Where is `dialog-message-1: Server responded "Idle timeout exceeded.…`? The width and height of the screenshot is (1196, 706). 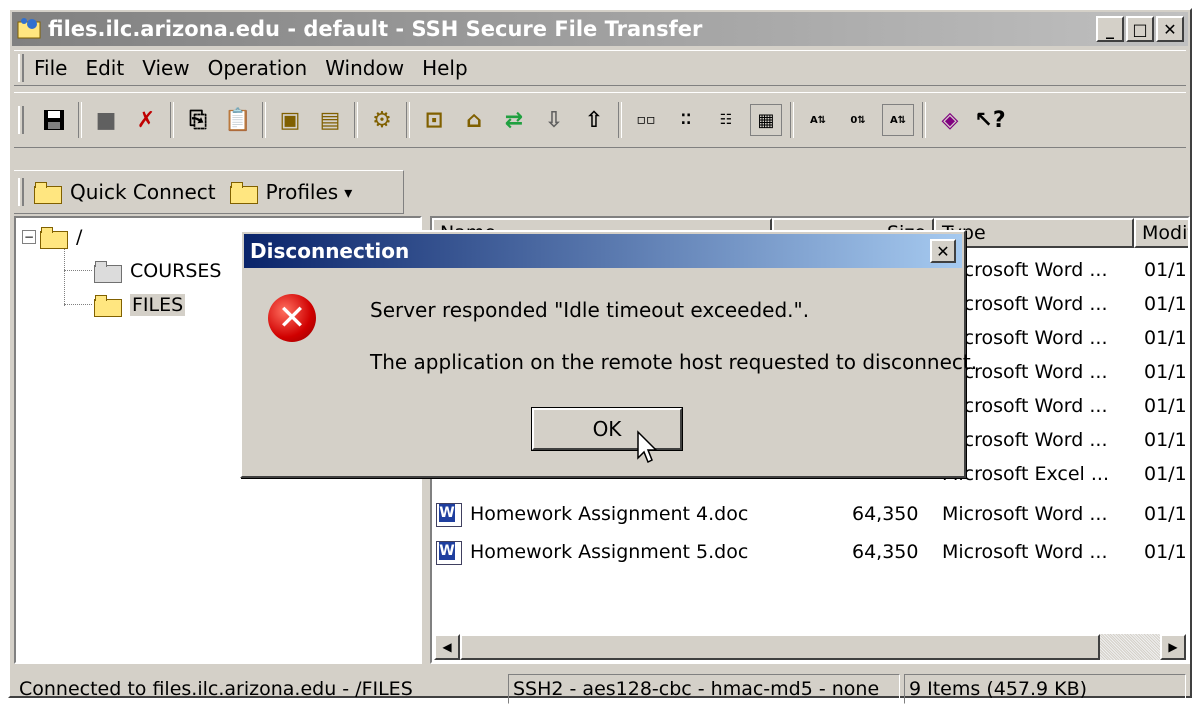 dialog-message-1: Server responded "Idle timeout exceeded.… is located at coordinates (590, 310).